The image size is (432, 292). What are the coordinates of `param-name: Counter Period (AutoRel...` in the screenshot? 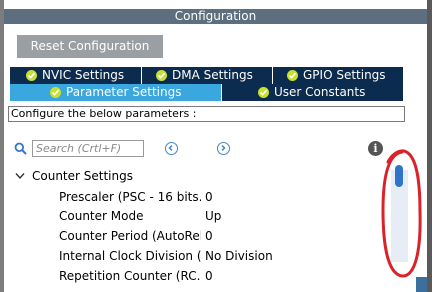 It's located at (130, 236).